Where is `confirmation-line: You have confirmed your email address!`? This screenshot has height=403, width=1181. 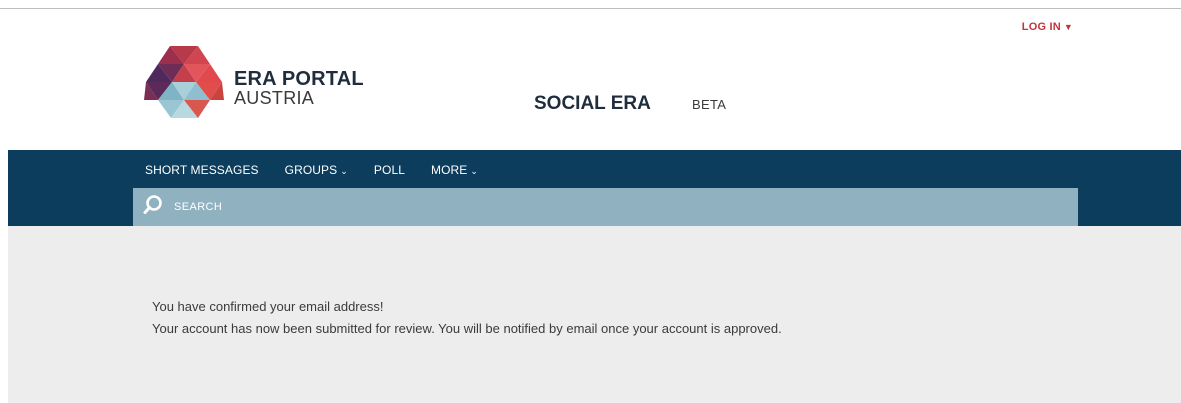
confirmation-line: You have confirmed your email address! is located at coordinates (268, 306).